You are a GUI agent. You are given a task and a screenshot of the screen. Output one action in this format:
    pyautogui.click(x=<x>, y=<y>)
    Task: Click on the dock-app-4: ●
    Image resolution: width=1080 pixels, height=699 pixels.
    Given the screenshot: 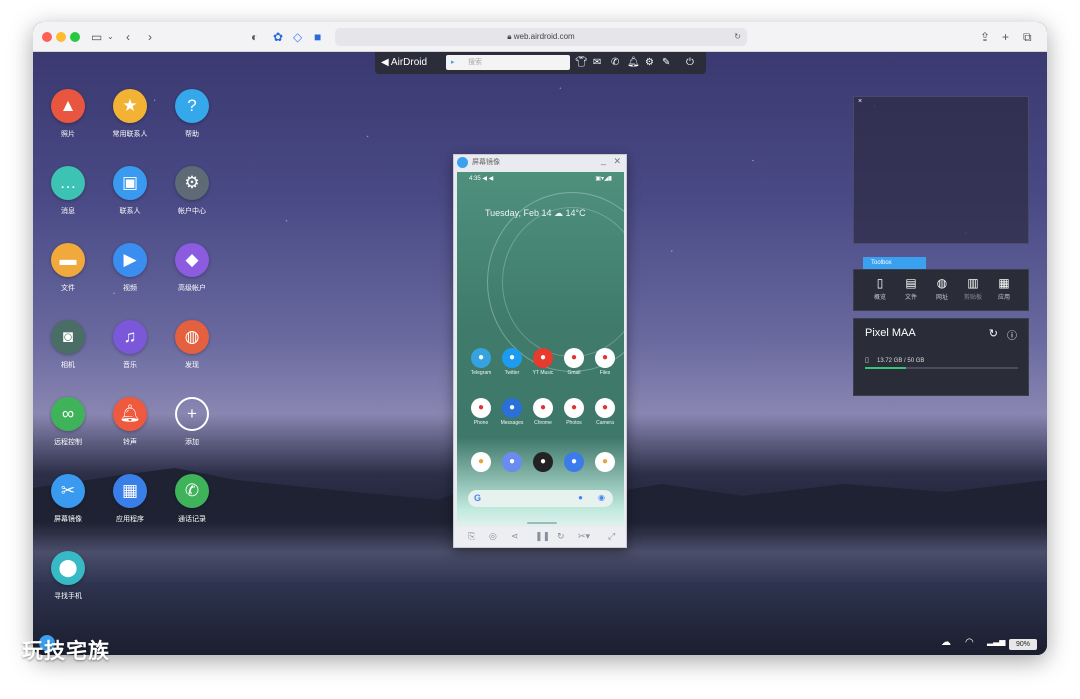 What is the action you would take?
    pyautogui.click(x=574, y=462)
    